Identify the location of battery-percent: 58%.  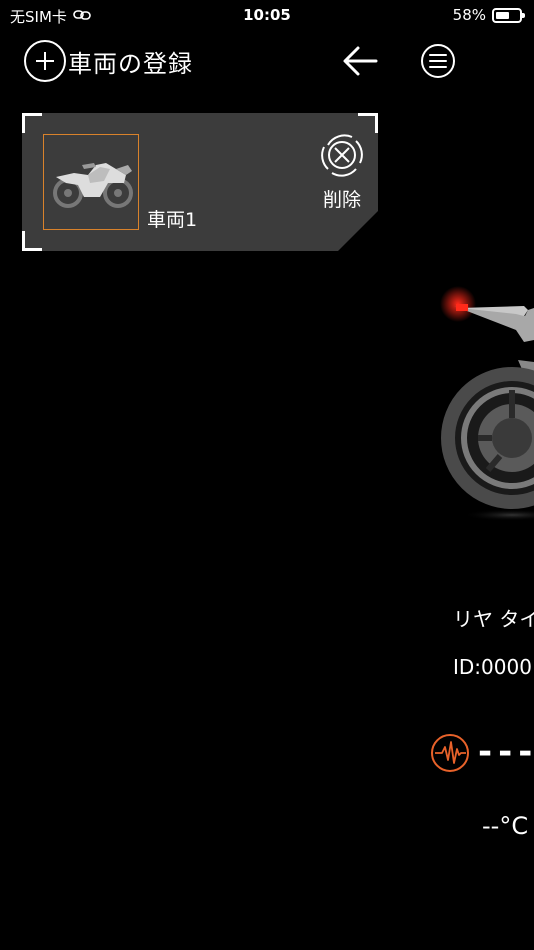
(469, 15).